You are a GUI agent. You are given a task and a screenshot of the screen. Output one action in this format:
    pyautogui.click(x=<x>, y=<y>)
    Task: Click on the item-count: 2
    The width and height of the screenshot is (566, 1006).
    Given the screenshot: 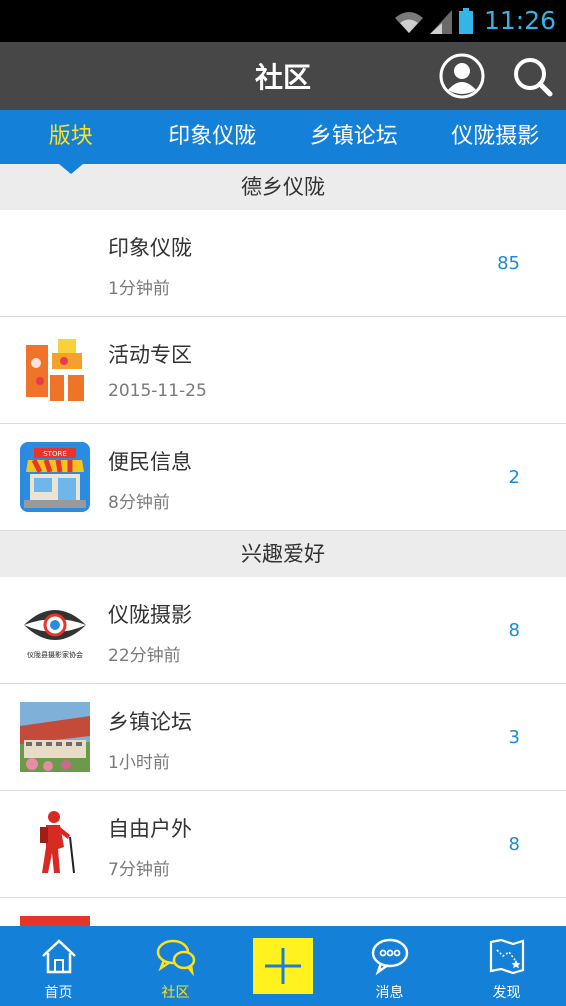 What is the action you would take?
    pyautogui.click(x=514, y=477)
    